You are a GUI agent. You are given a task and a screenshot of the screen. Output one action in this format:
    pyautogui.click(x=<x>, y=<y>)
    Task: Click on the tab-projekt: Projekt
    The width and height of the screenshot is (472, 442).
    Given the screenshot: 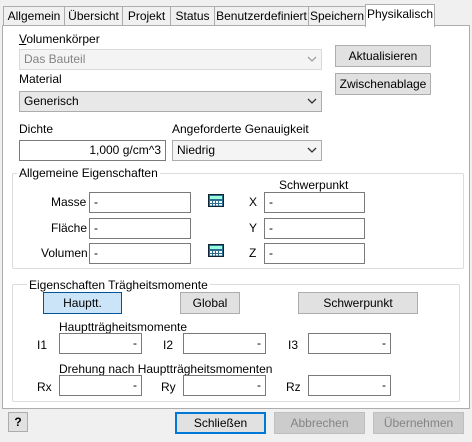 What is the action you would take?
    pyautogui.click(x=146, y=16)
    